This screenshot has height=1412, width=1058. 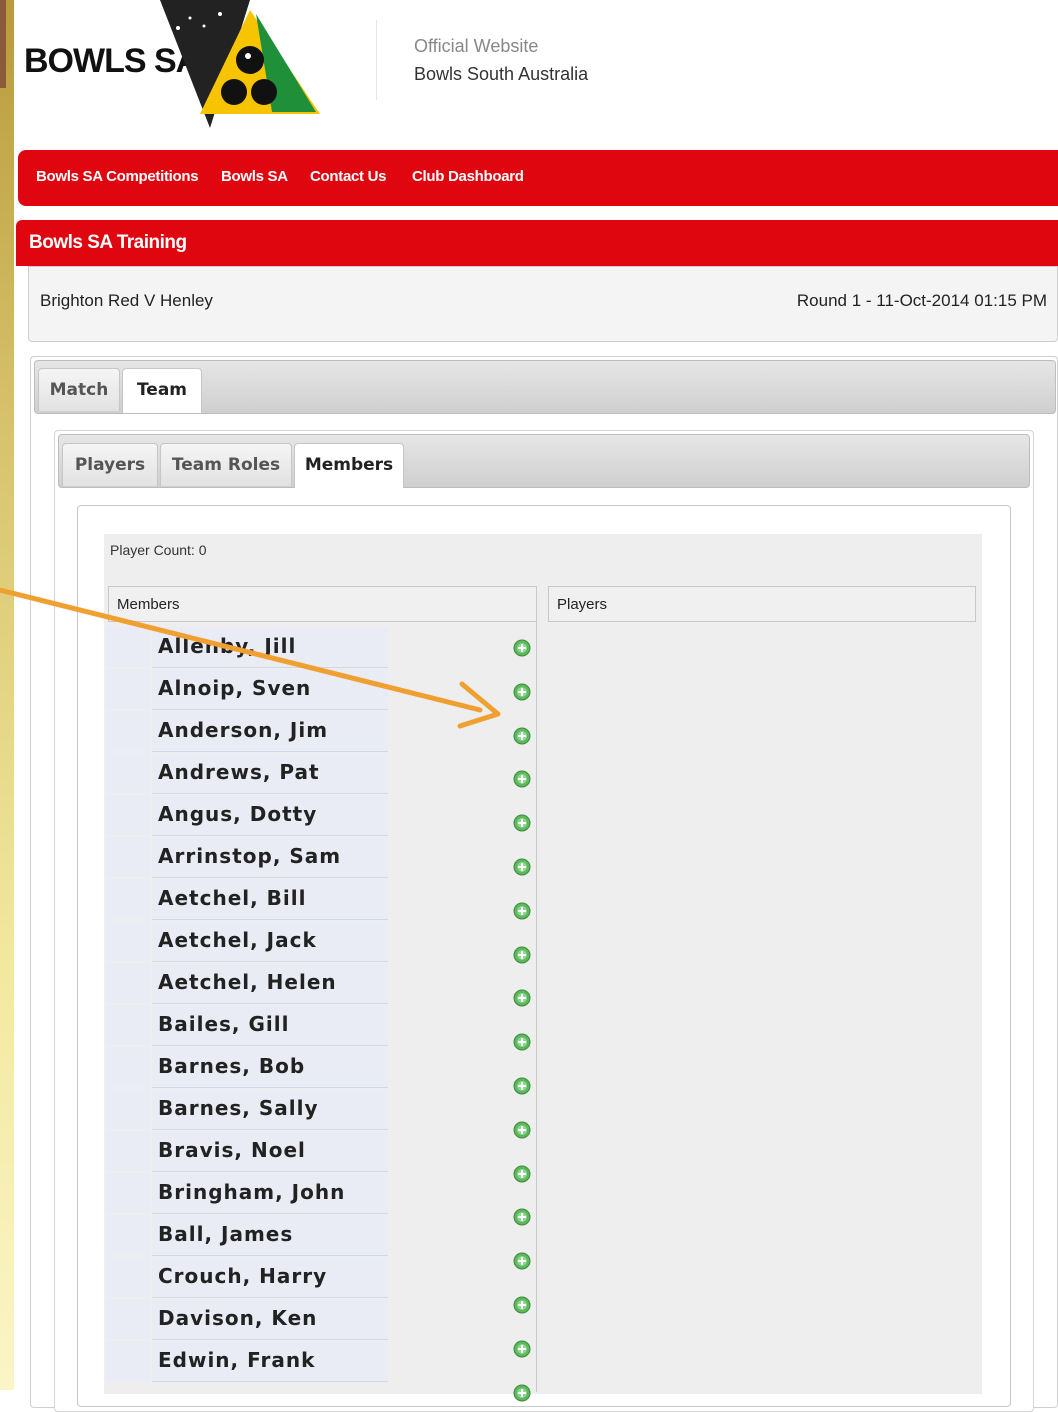 What do you see at coordinates (376, 60) in the screenshot?
I see `header-divider` at bounding box center [376, 60].